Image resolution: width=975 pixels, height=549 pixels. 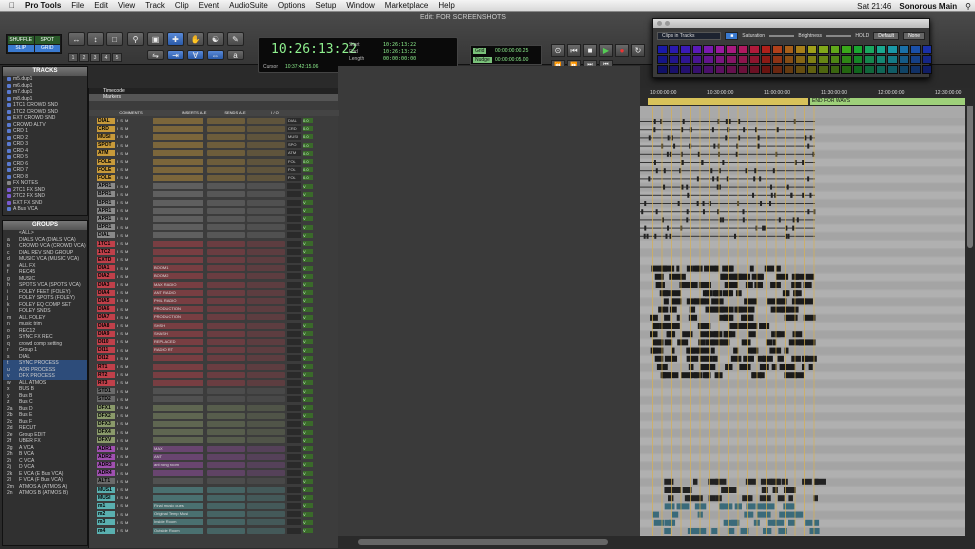 What do you see at coordinates (482, 60) in the screenshot?
I see `nudge-label: Nudge` at bounding box center [482, 60].